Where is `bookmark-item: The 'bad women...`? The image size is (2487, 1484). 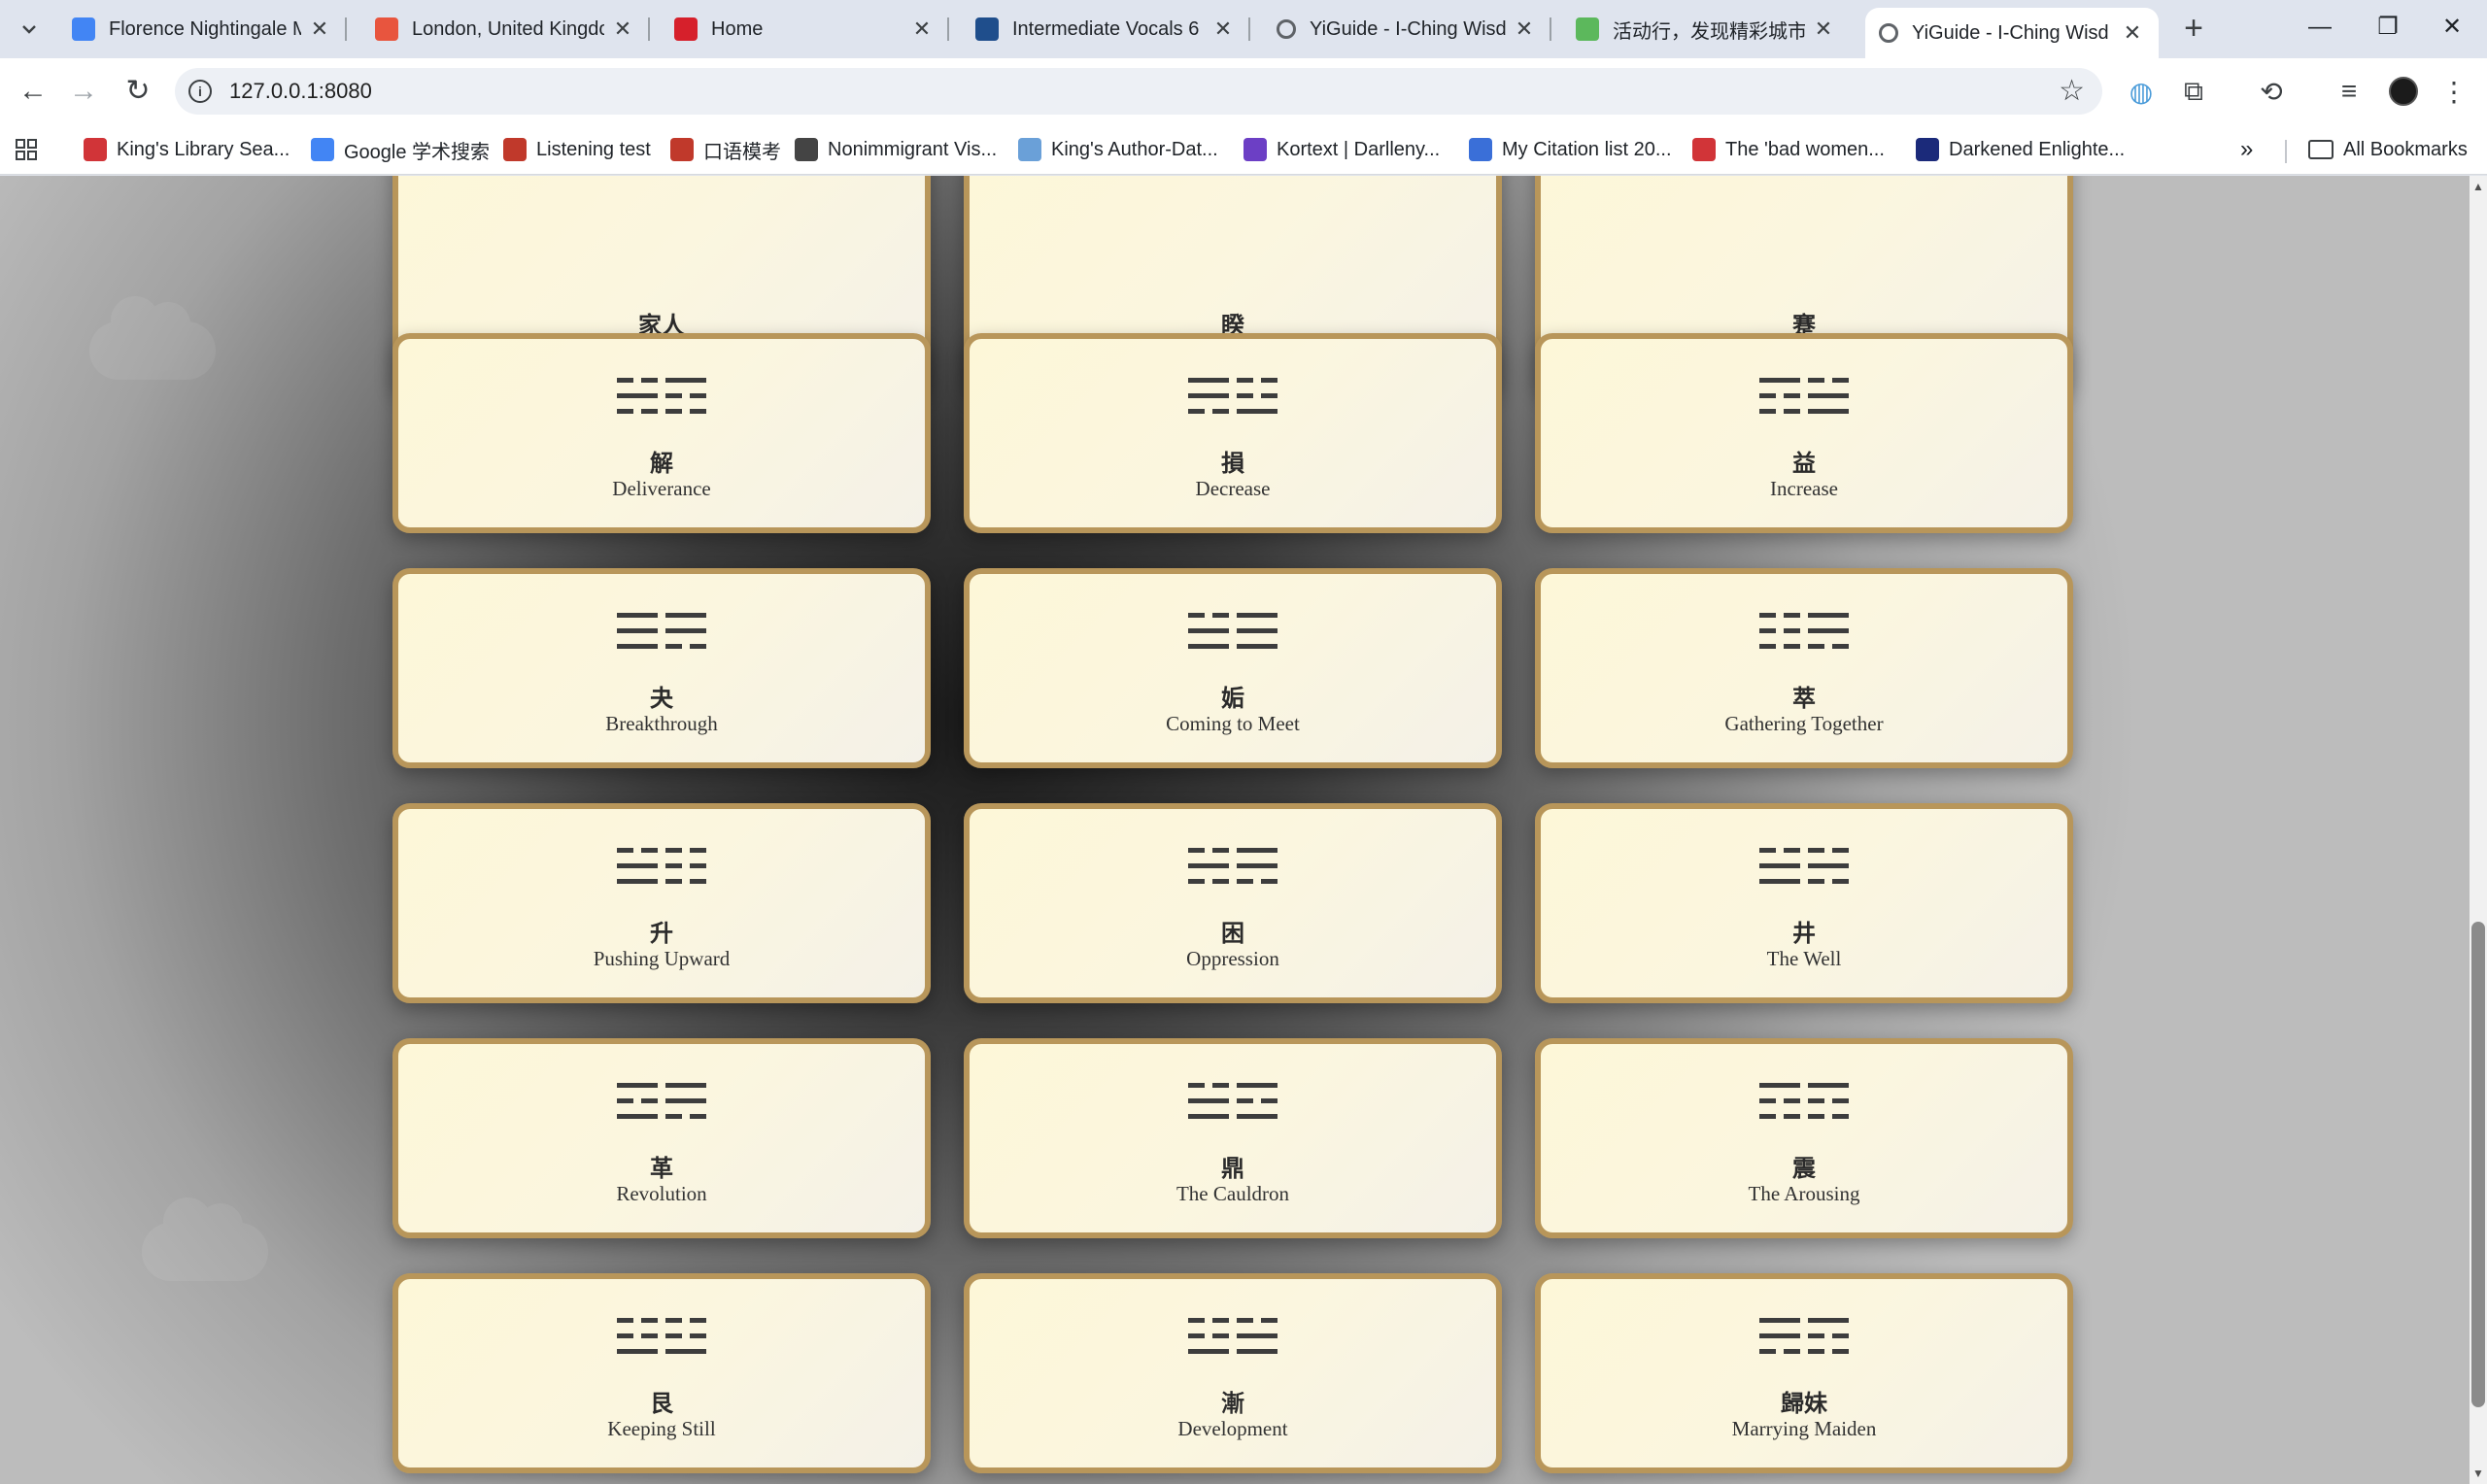
bookmark-item: The 'bad women... is located at coordinates (1788, 149).